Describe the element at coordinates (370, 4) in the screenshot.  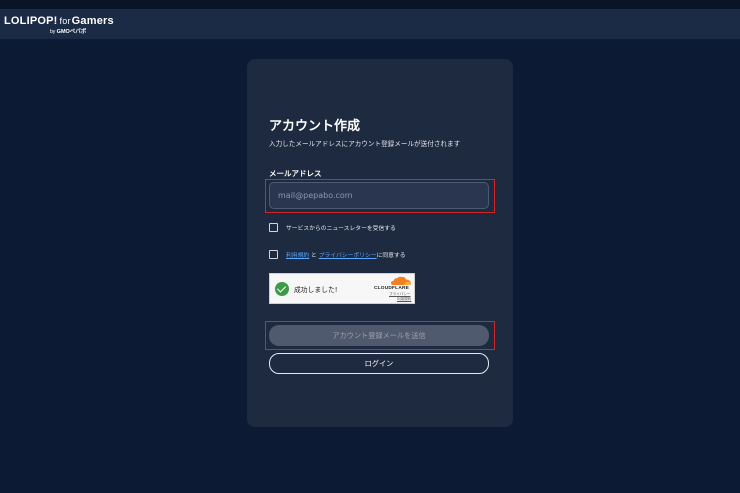
I see `top-strip` at that location.